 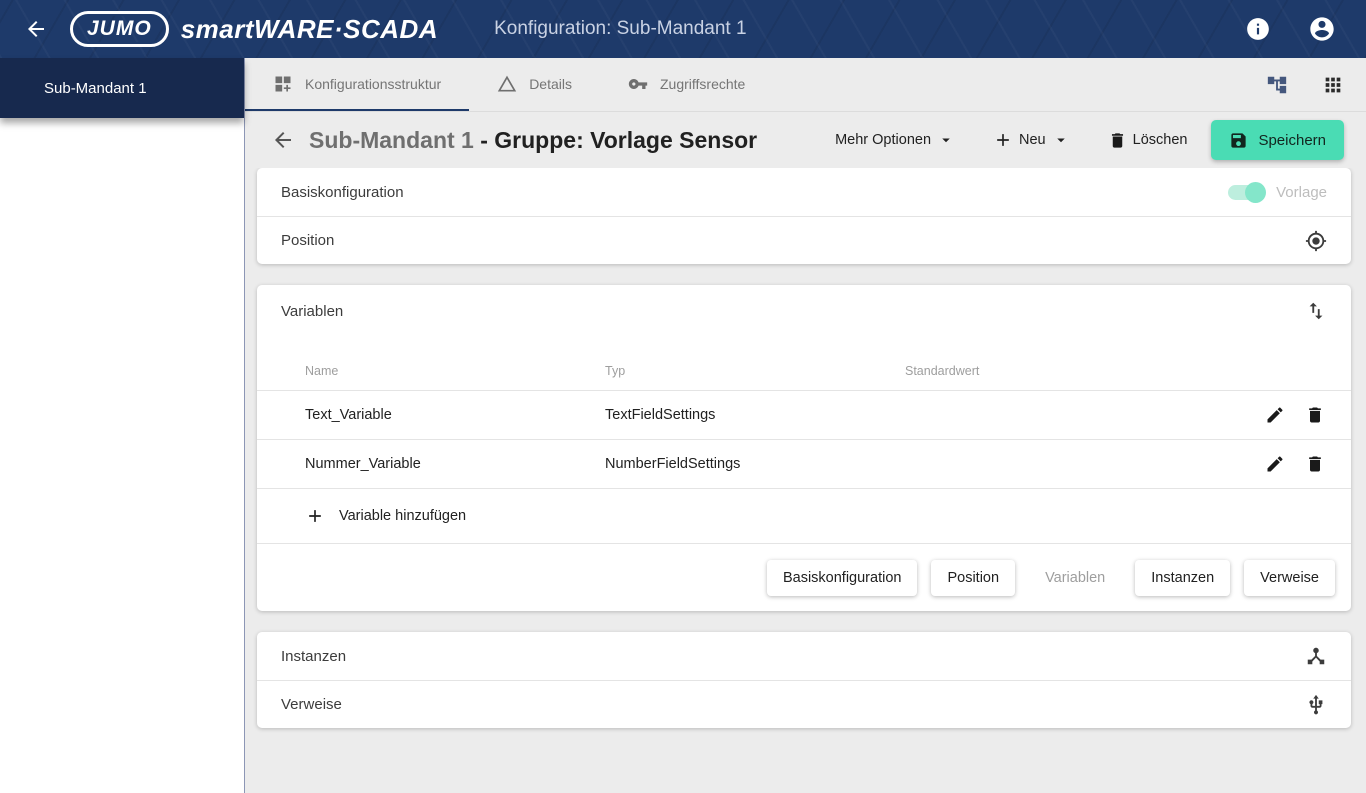 I want to click on info-icon, so click(x=1258, y=29).